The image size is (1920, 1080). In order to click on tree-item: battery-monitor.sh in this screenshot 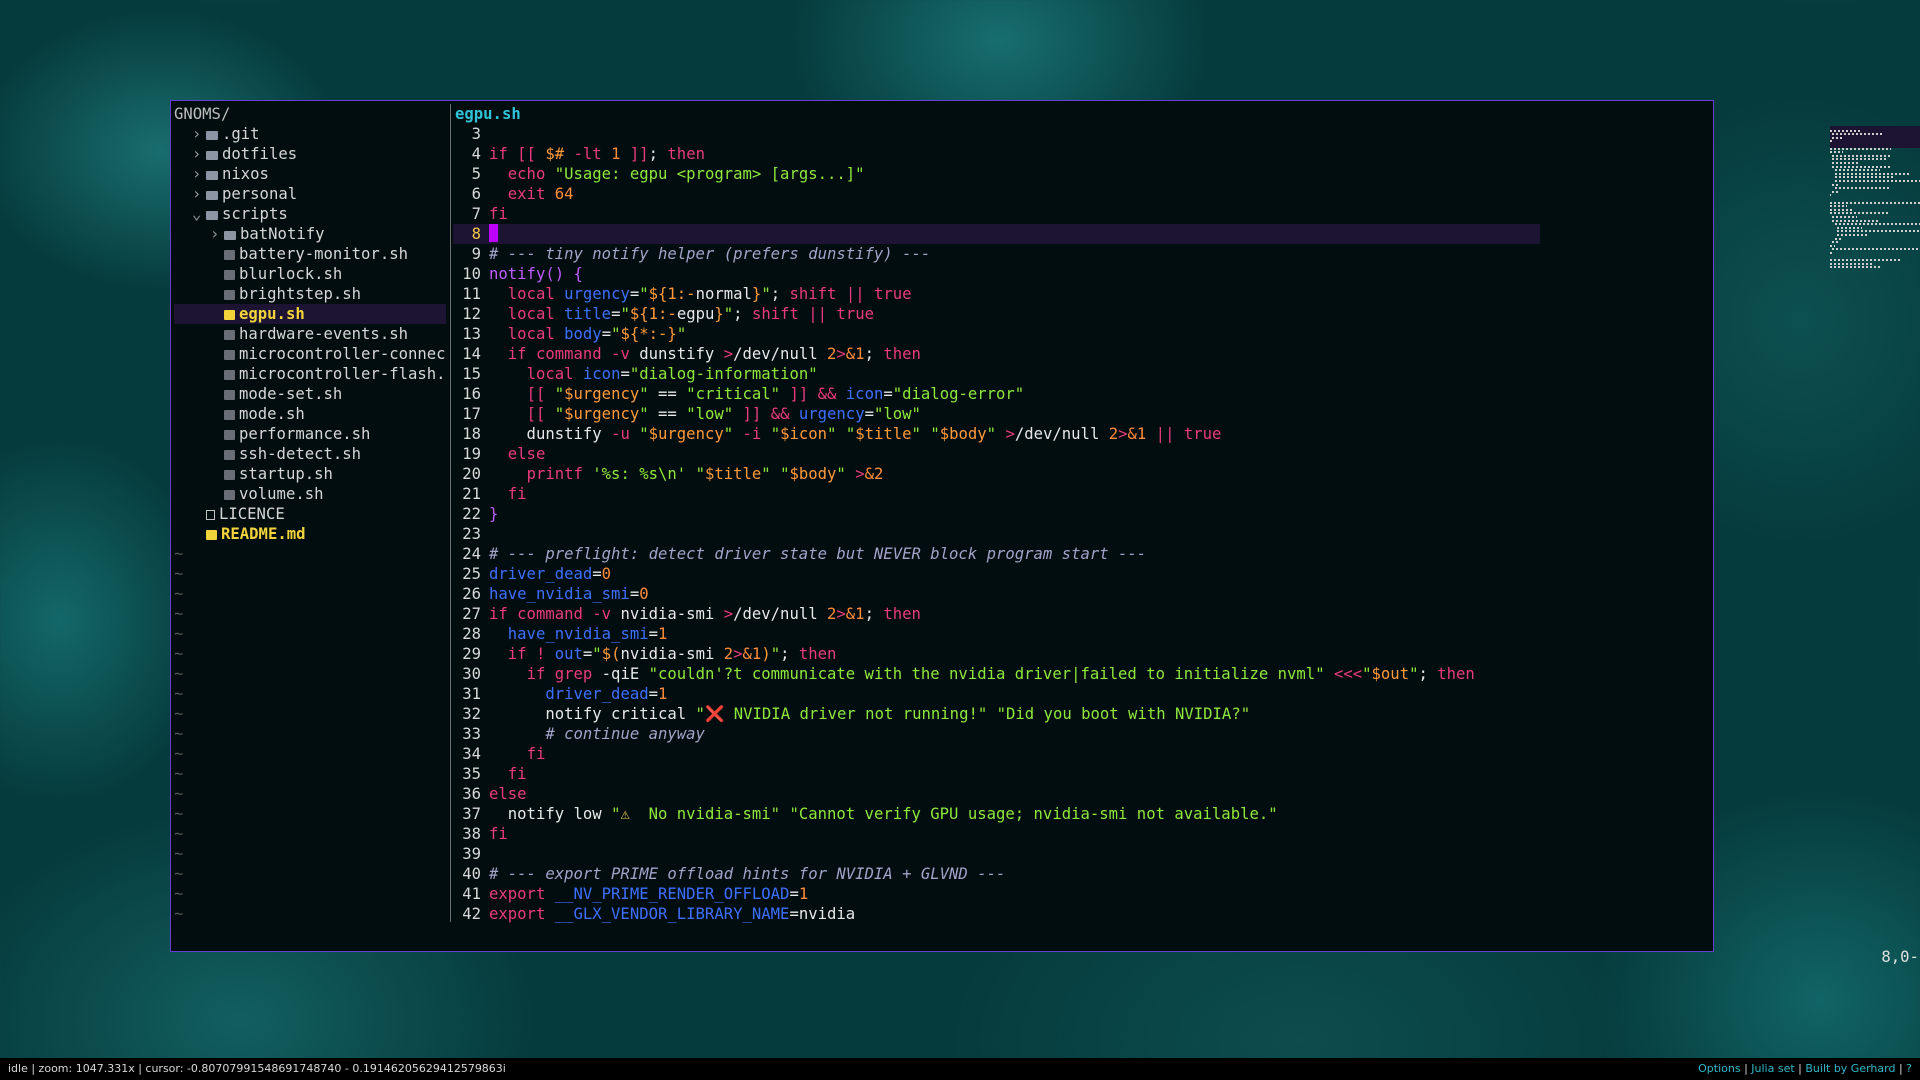, I will do `click(310, 254)`.